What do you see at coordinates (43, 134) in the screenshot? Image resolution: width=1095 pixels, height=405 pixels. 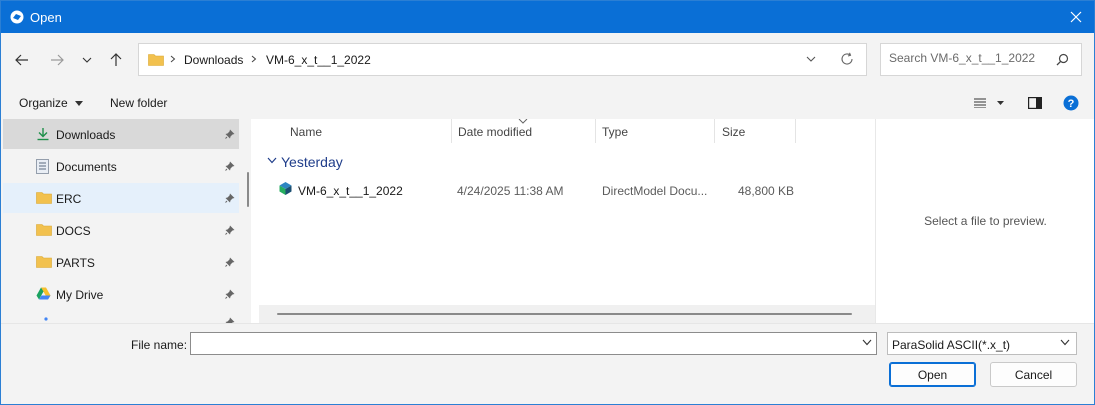 I see `download-icon` at bounding box center [43, 134].